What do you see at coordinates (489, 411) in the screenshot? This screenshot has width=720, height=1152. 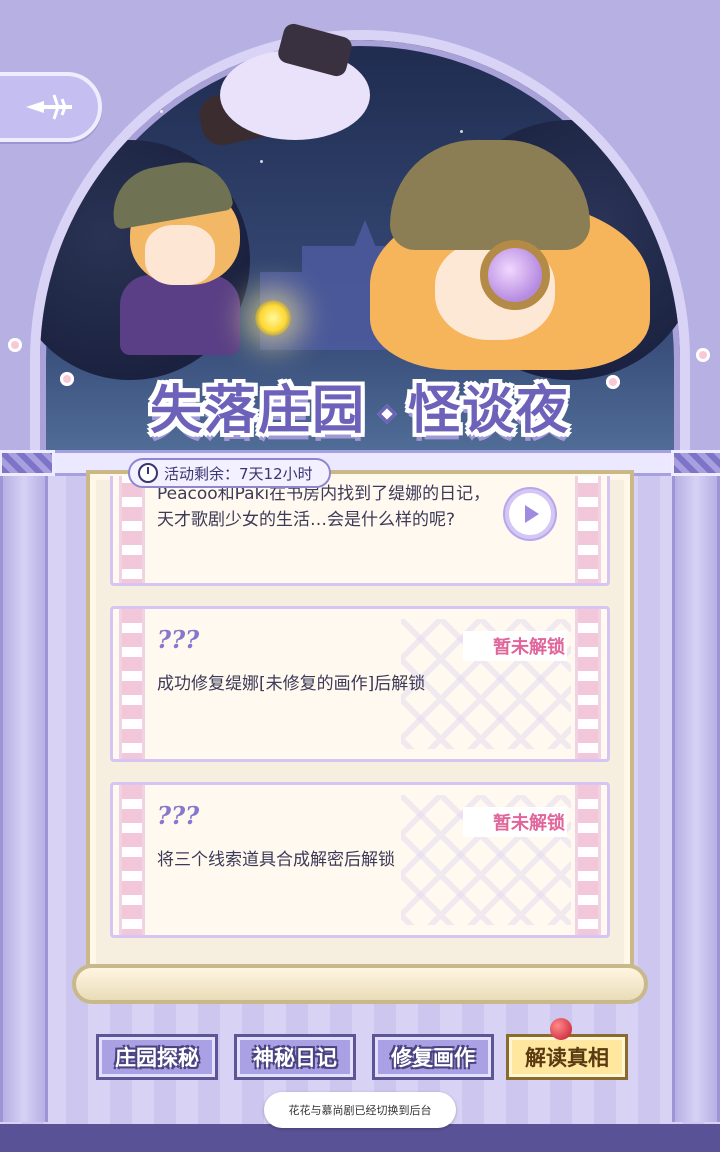 I see `event-title-part2: 怪谈夜` at bounding box center [489, 411].